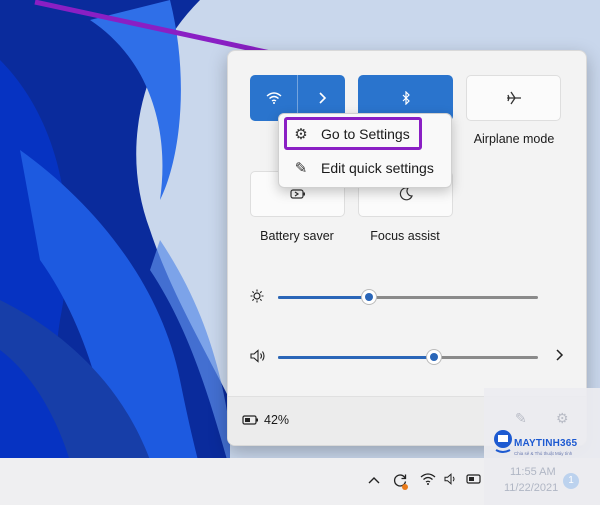 This screenshot has height=505, width=600. I want to click on airplane-mode-tile, so click(513, 98).